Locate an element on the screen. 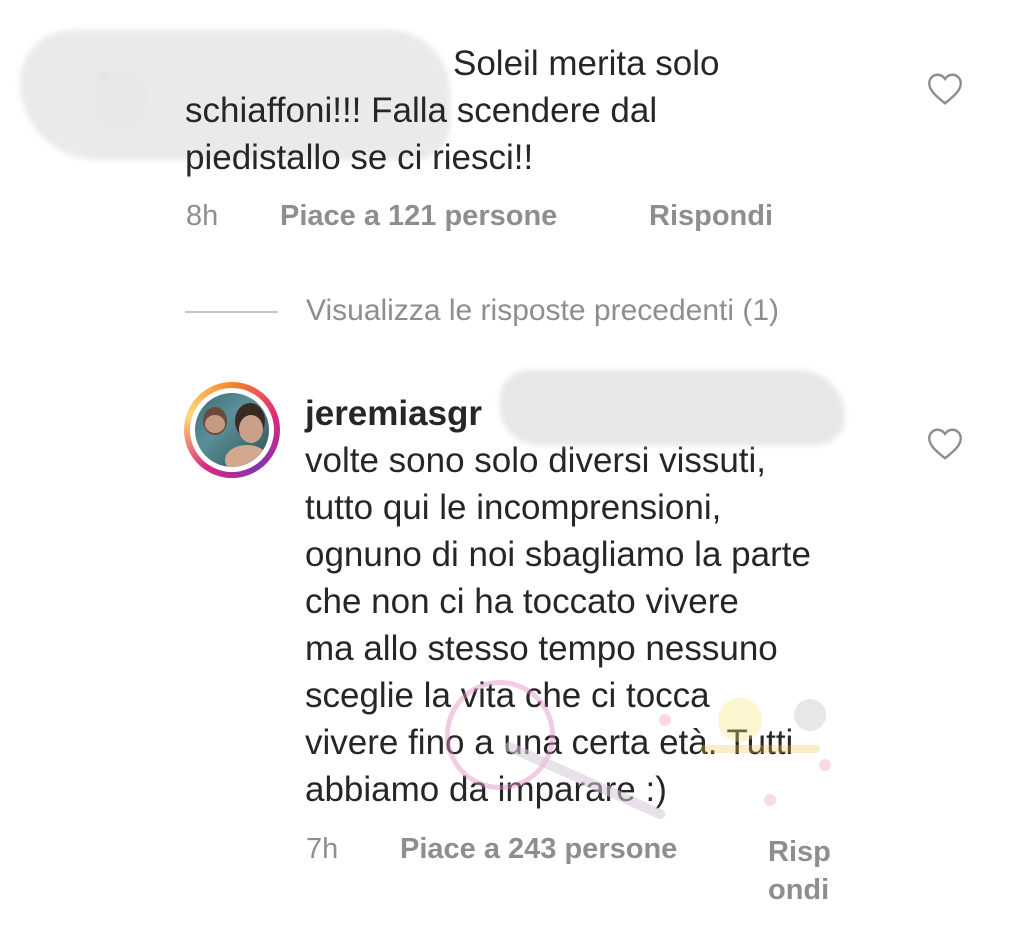 This screenshot has width=1024, height=925. jeremiasgr-avatar is located at coordinates (232, 430).